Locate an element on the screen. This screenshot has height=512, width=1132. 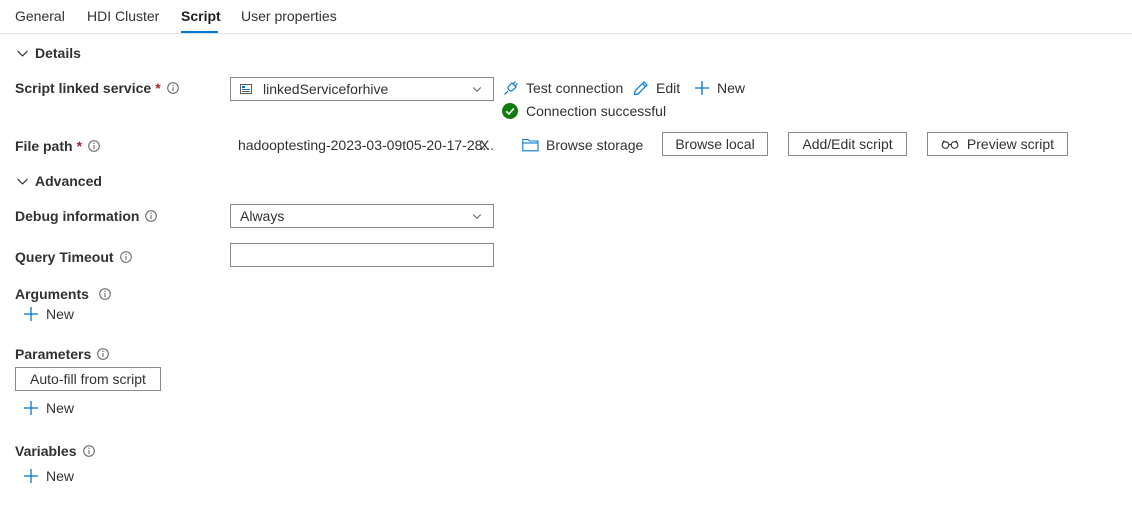
new-parameter-button: New is located at coordinates (48, 408).